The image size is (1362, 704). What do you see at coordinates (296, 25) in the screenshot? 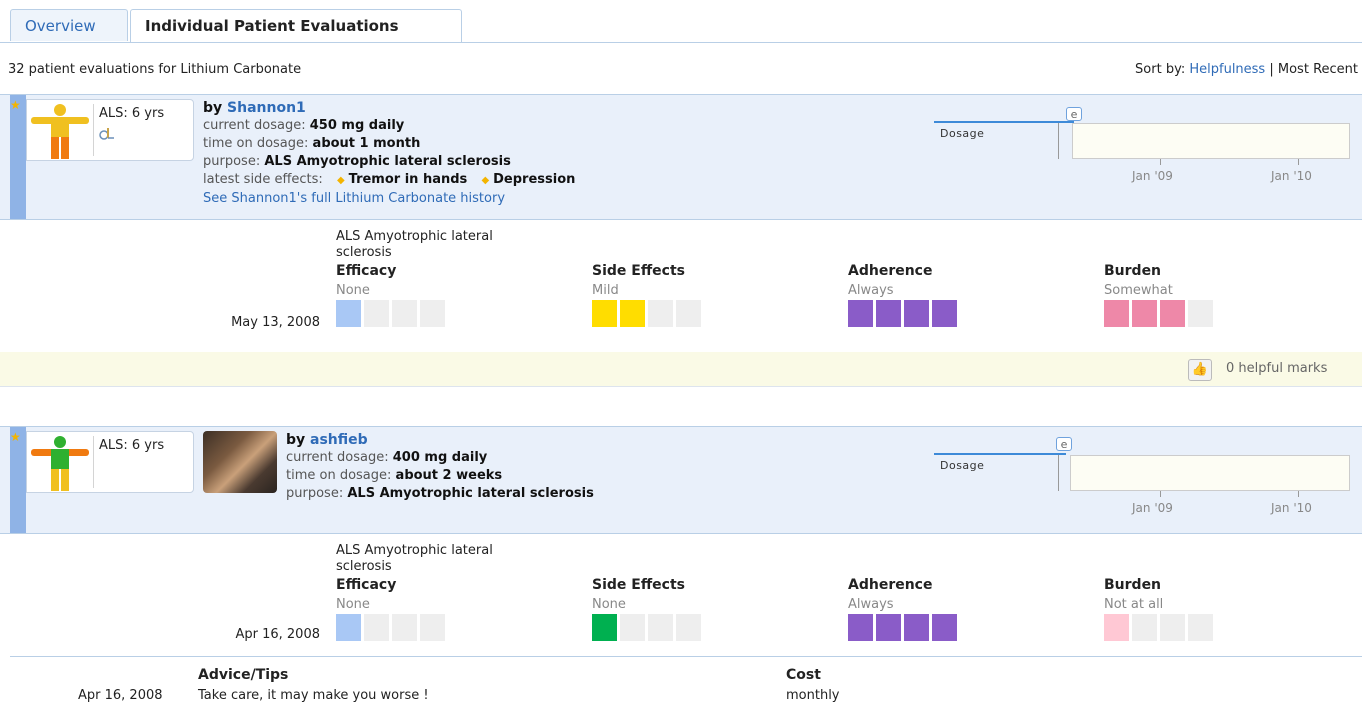
I see `tab-individual-patient-evaluations: Individual Patient Evaluations` at bounding box center [296, 25].